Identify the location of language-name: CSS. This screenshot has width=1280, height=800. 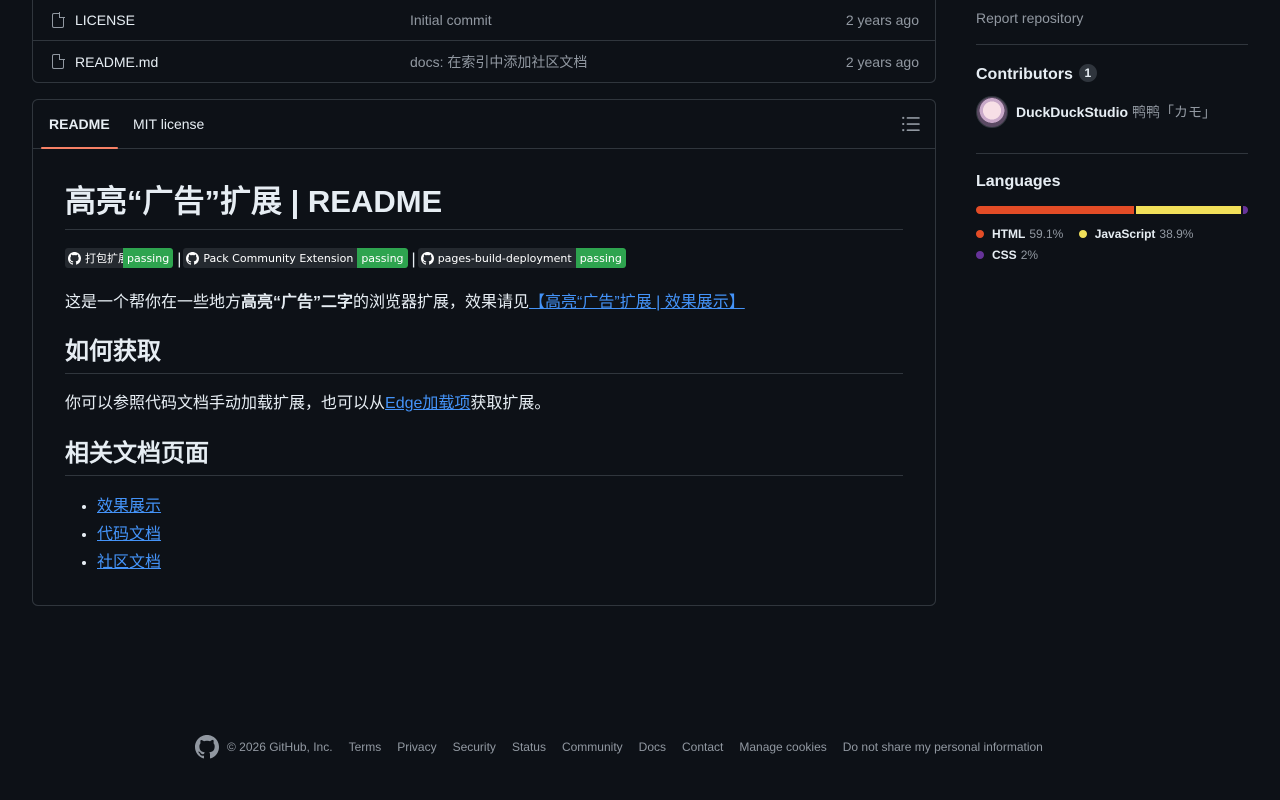
(1004, 255).